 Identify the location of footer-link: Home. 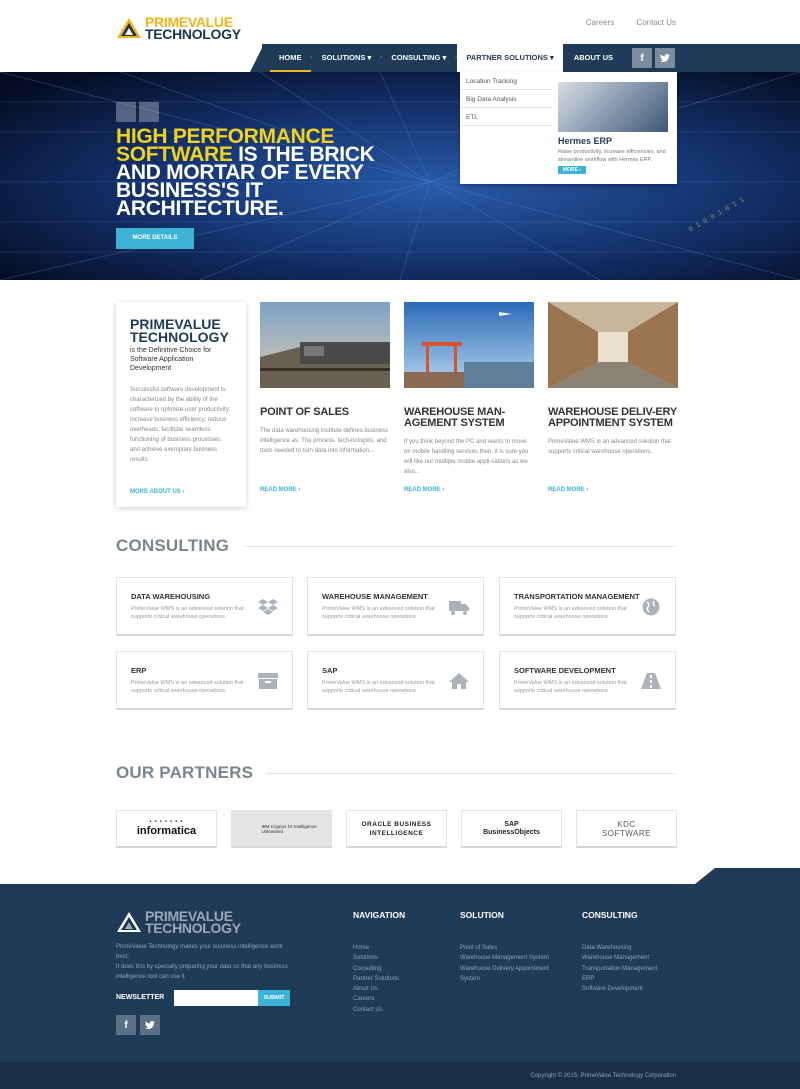
(376, 948).